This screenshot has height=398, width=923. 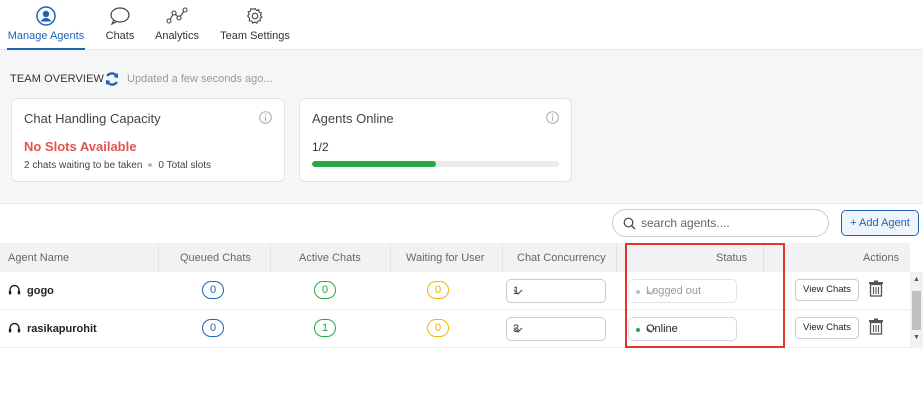 What do you see at coordinates (40, 291) in the screenshot?
I see `agent-name: gogo` at bounding box center [40, 291].